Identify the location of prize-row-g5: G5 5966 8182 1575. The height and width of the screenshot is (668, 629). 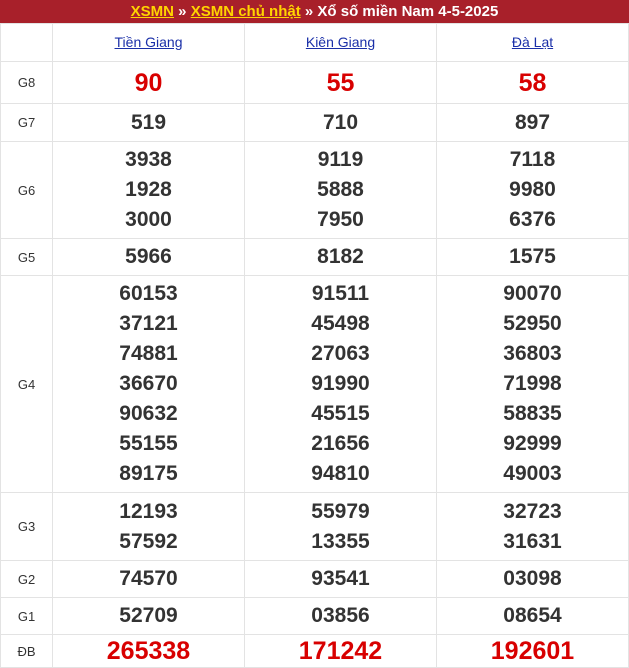
(314, 257).